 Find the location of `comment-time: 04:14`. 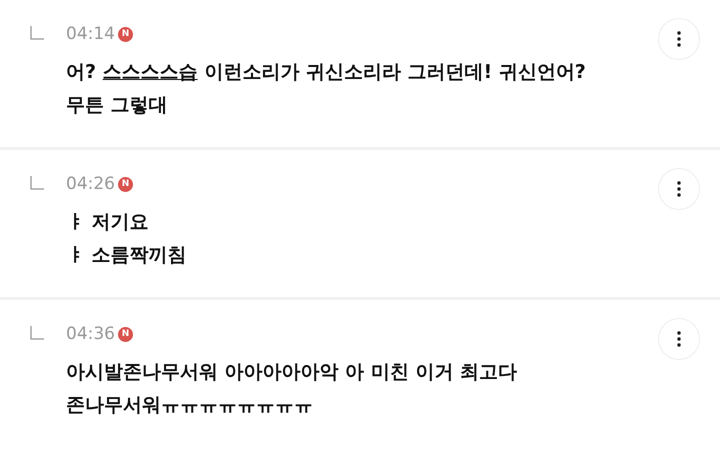

comment-time: 04:14 is located at coordinates (90, 34).